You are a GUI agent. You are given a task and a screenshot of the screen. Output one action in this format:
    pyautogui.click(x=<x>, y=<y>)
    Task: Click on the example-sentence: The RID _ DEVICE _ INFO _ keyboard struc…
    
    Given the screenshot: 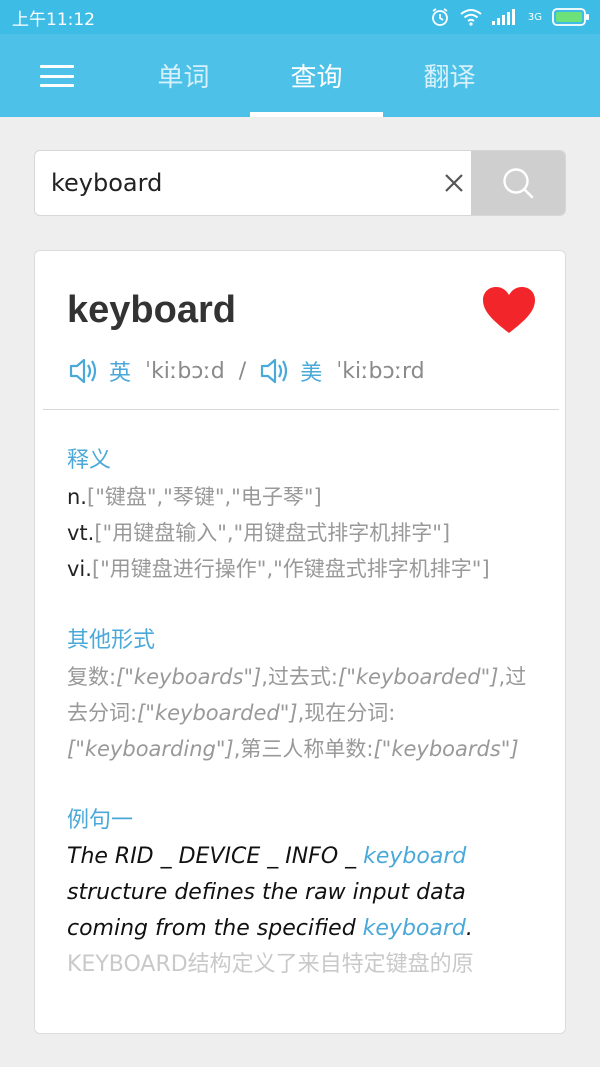 What is the action you would take?
    pyautogui.click(x=302, y=893)
    